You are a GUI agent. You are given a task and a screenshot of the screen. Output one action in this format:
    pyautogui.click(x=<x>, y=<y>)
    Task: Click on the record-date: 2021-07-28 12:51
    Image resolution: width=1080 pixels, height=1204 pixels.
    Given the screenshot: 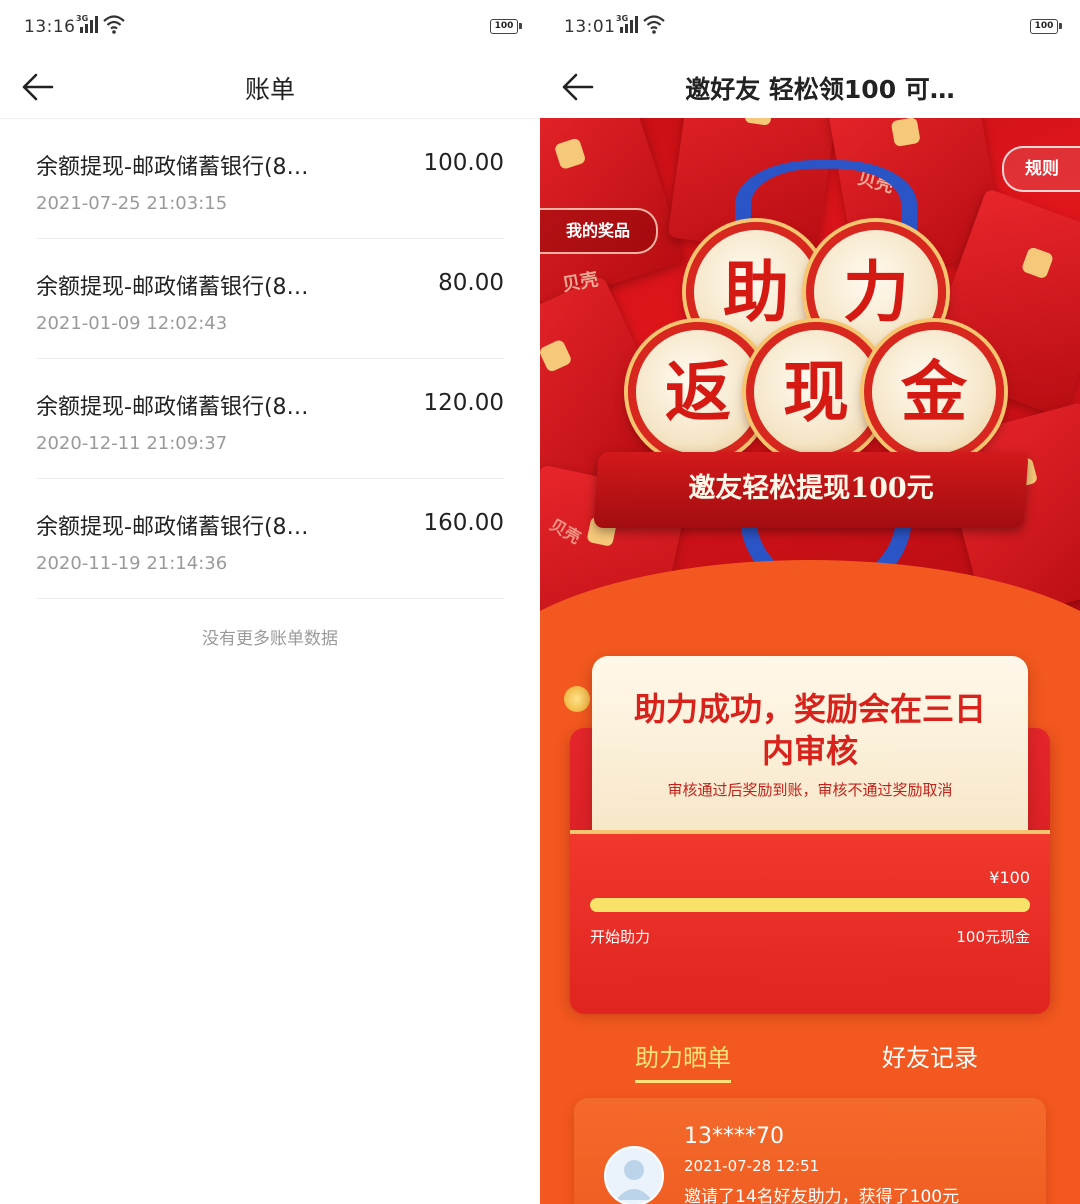 What is the action you would take?
    pyautogui.click(x=752, y=1166)
    